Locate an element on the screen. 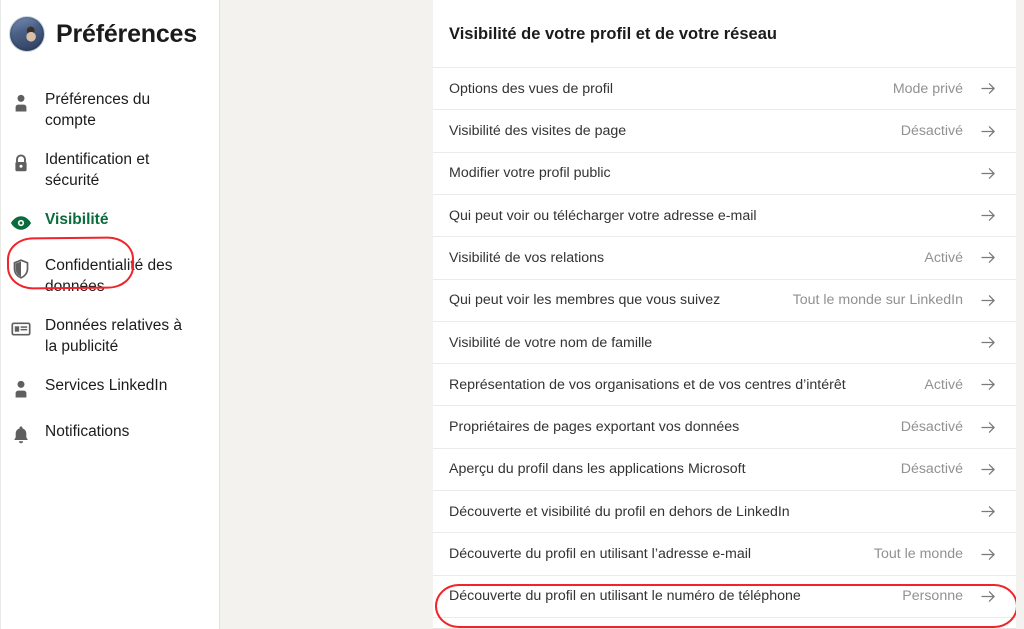  settings-row-options-des-vues-de-profil: Options des vues de profil Mode privé is located at coordinates (724, 88).